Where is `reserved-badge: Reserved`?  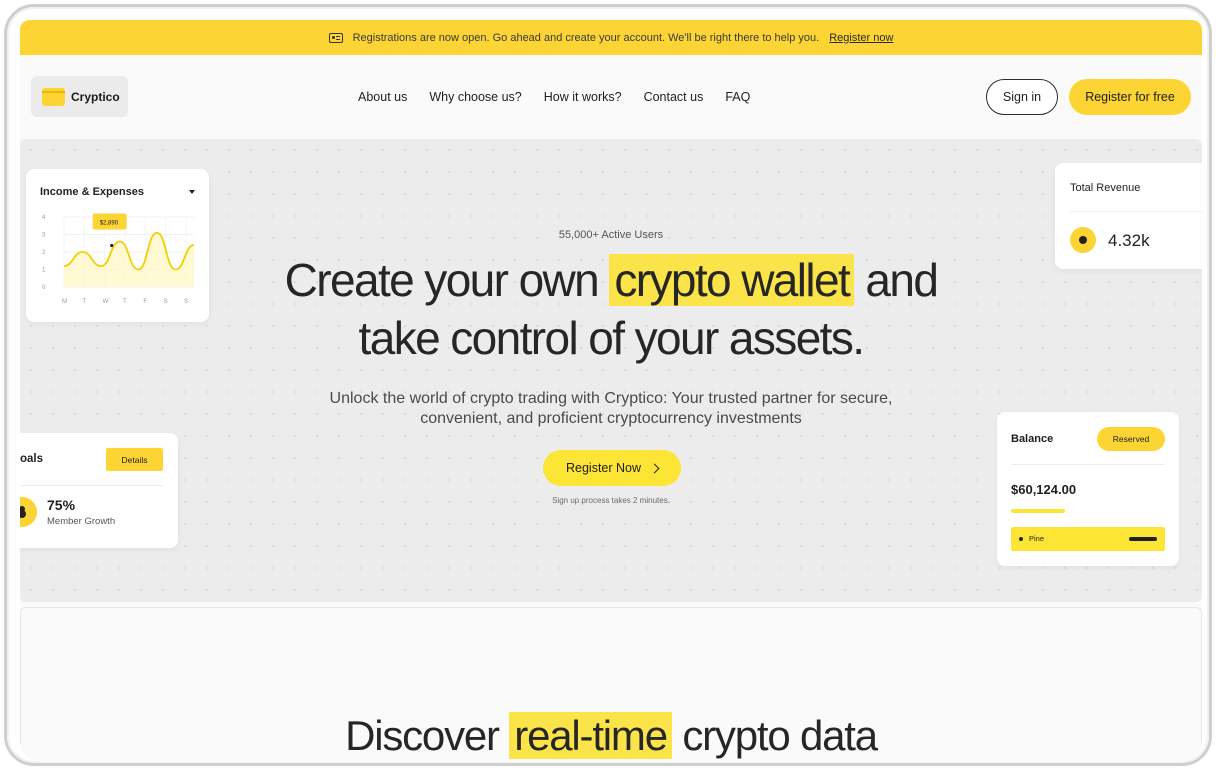 reserved-badge: Reserved is located at coordinates (1131, 439).